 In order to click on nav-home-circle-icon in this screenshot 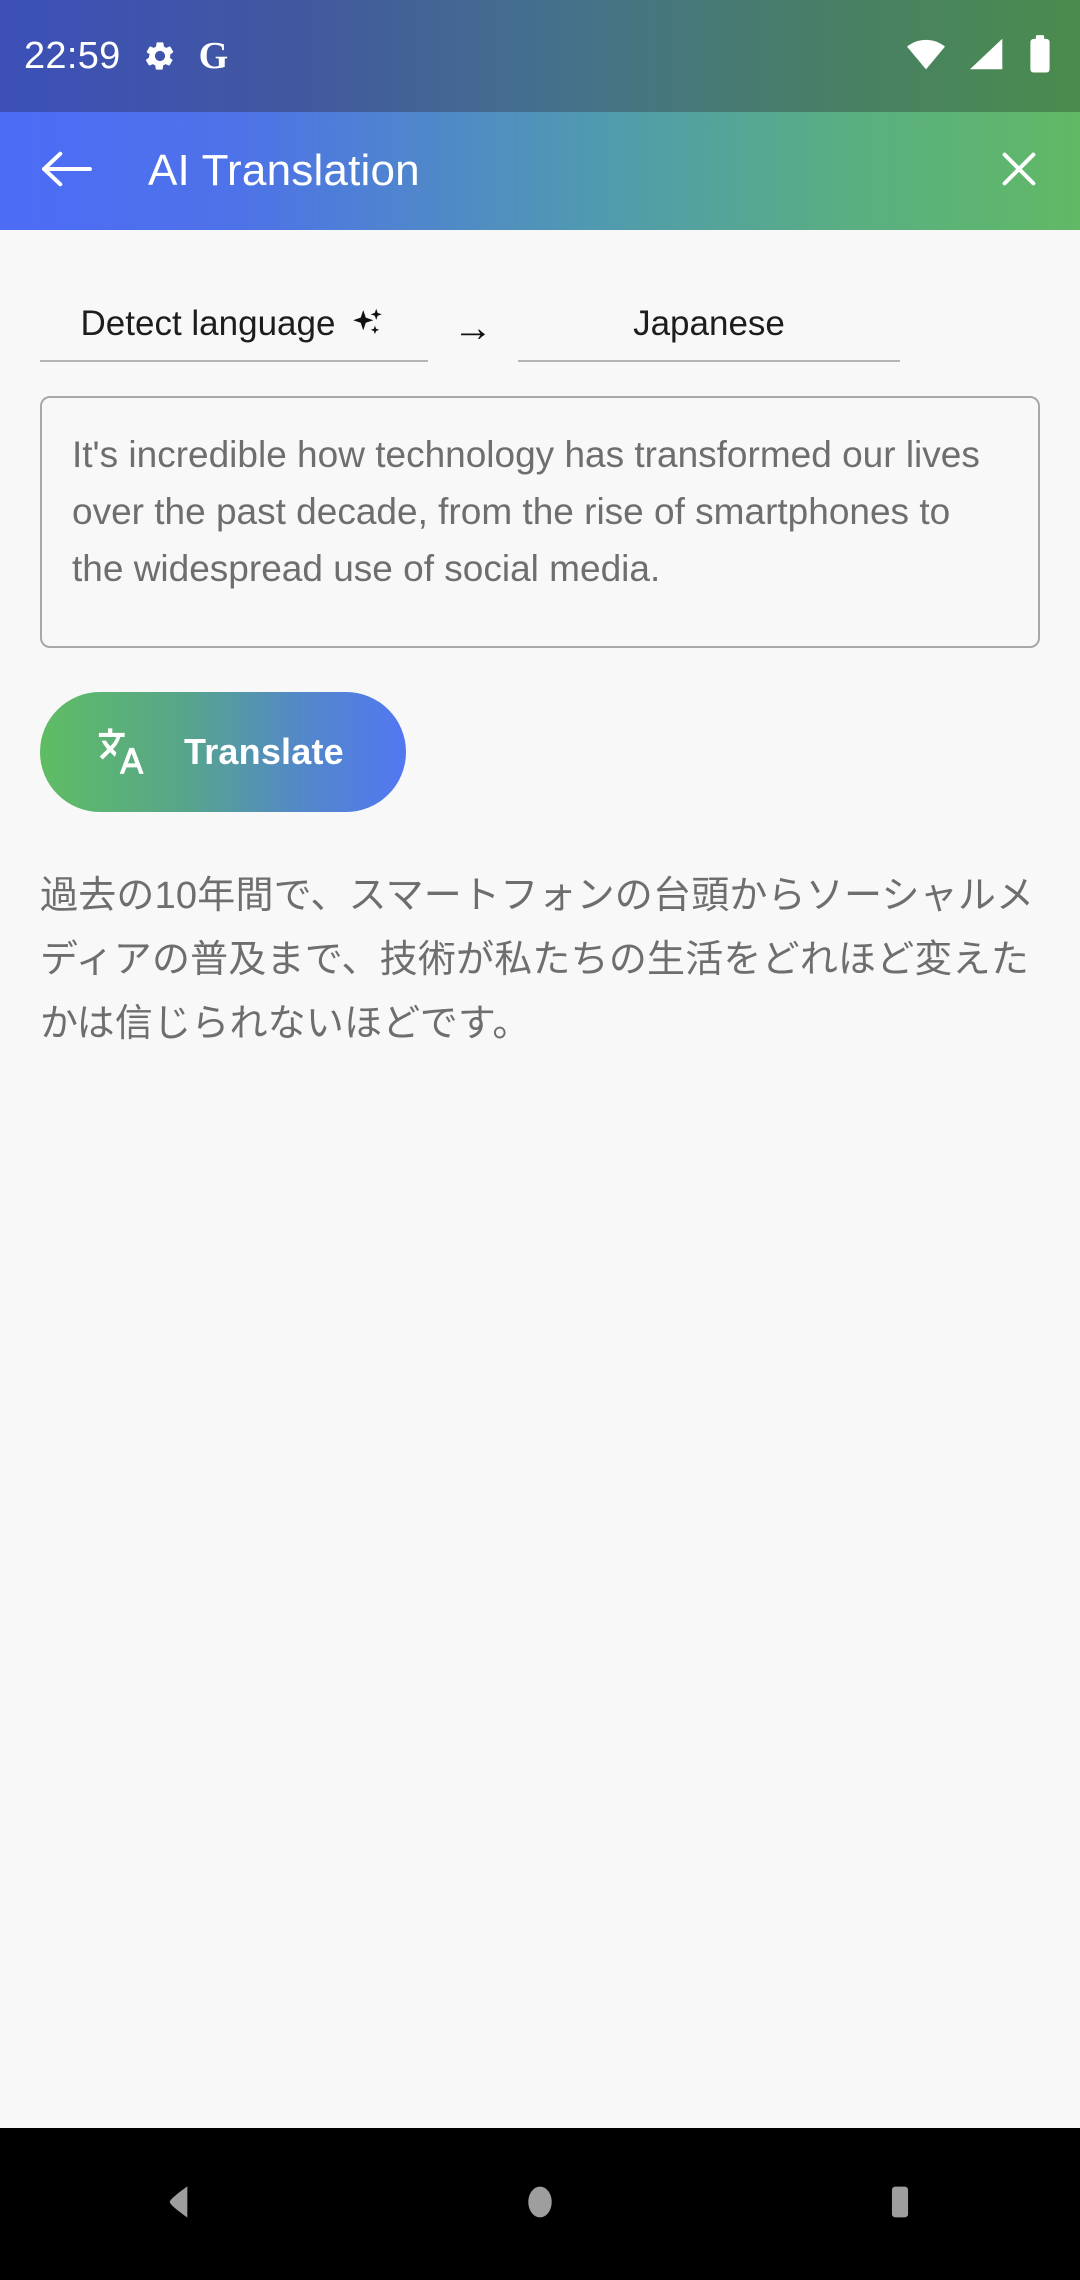, I will do `click(540, 2204)`.